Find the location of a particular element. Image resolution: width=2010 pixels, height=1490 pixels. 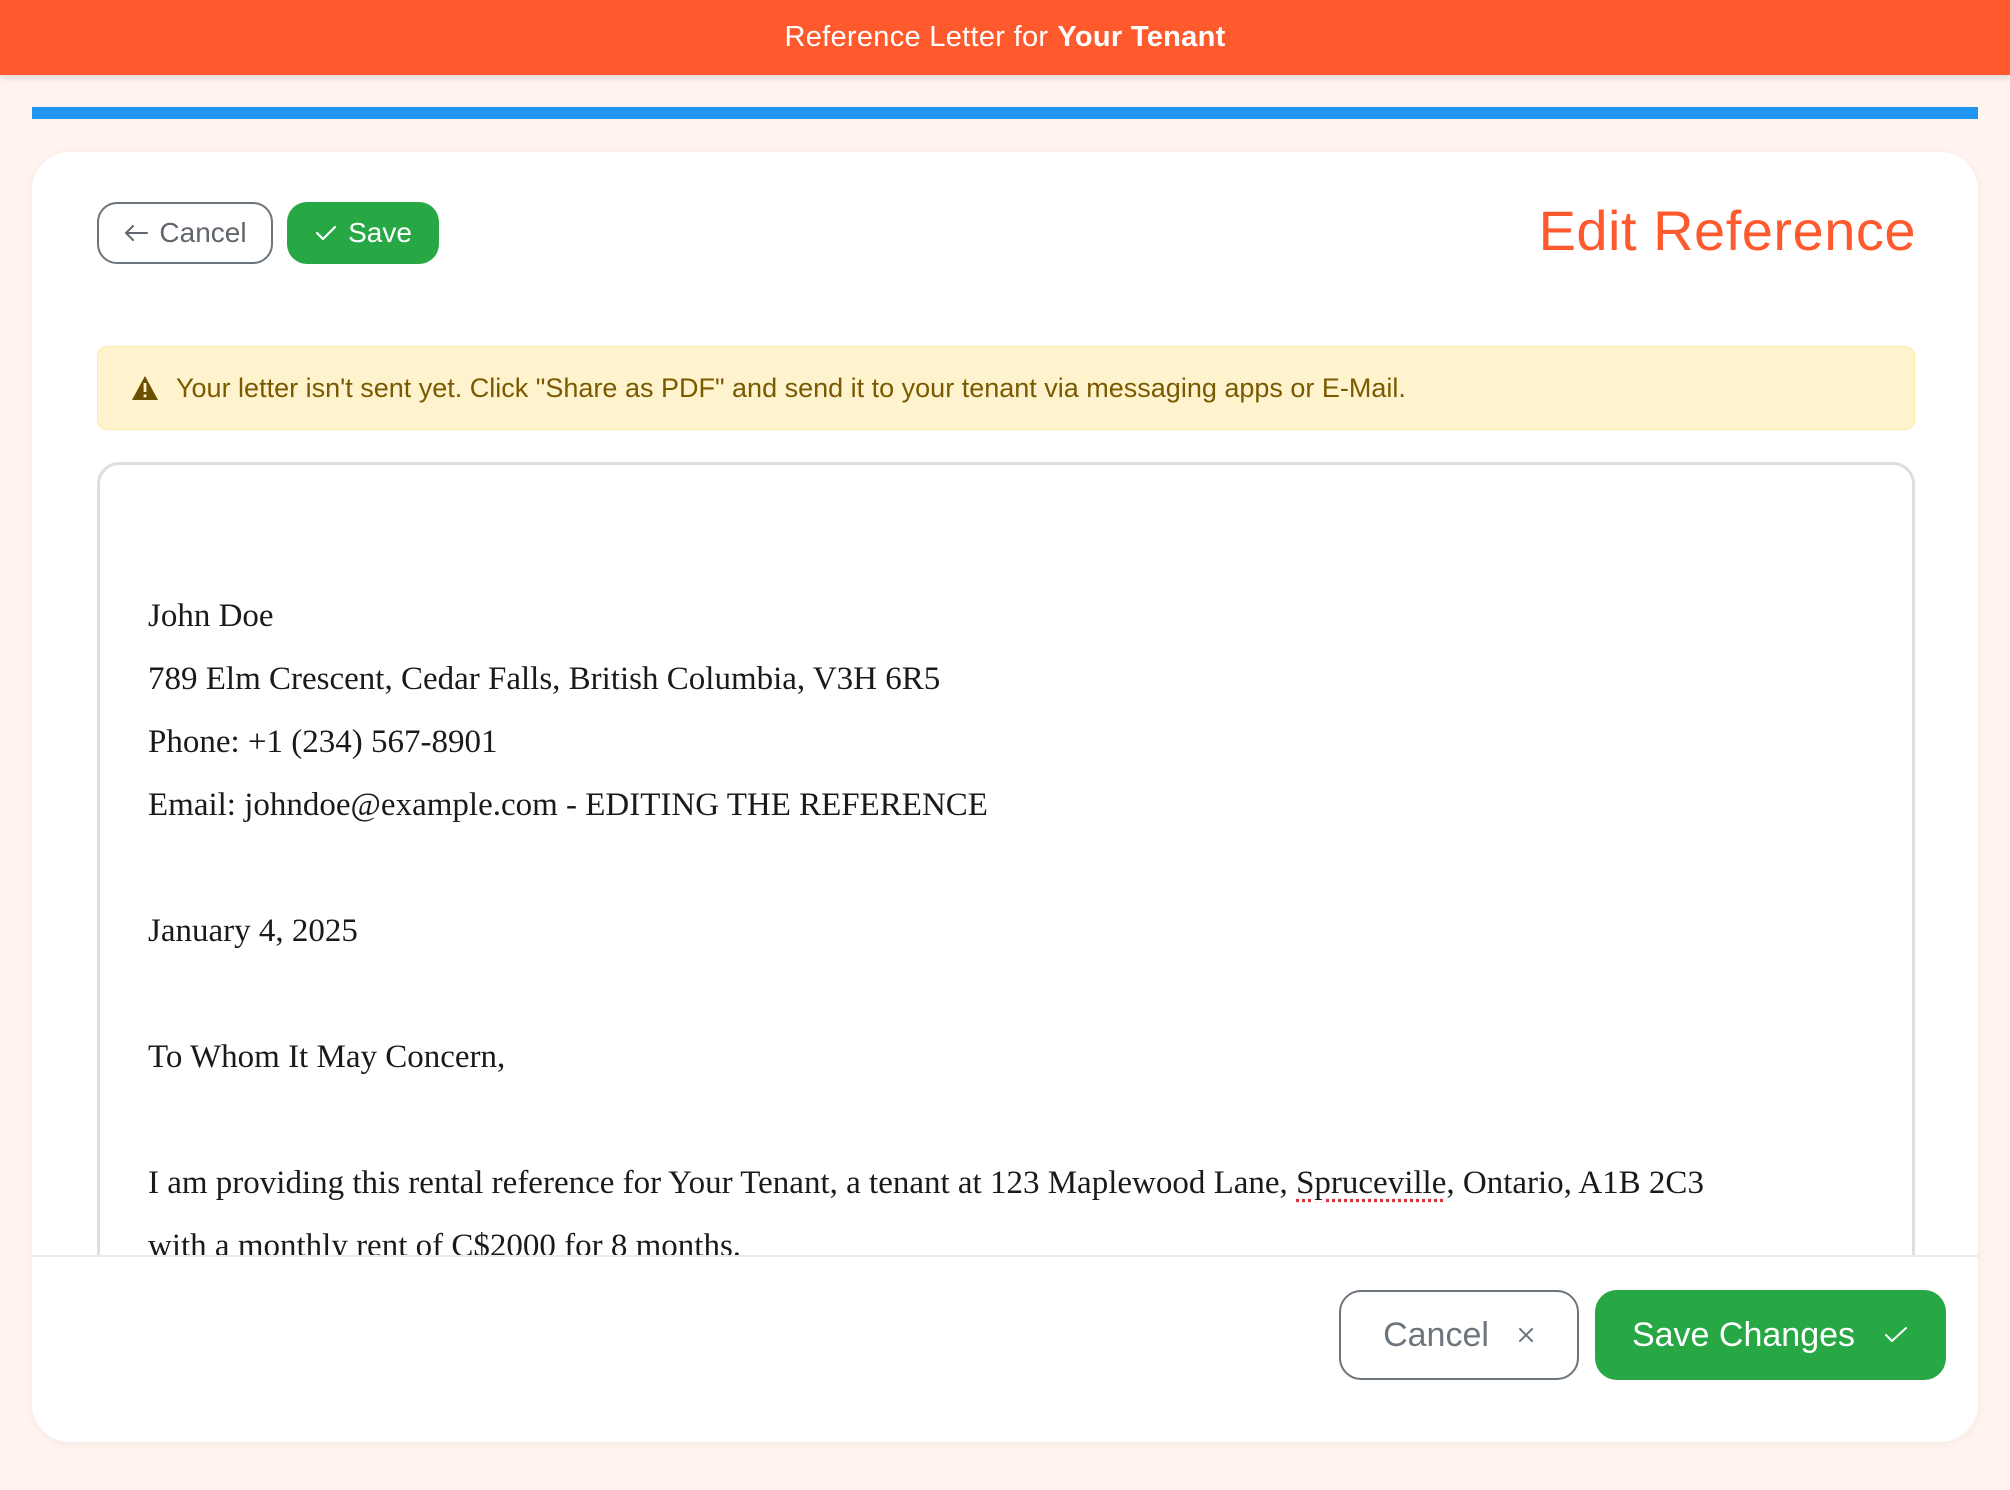

close-icon is located at coordinates (1526, 1335).